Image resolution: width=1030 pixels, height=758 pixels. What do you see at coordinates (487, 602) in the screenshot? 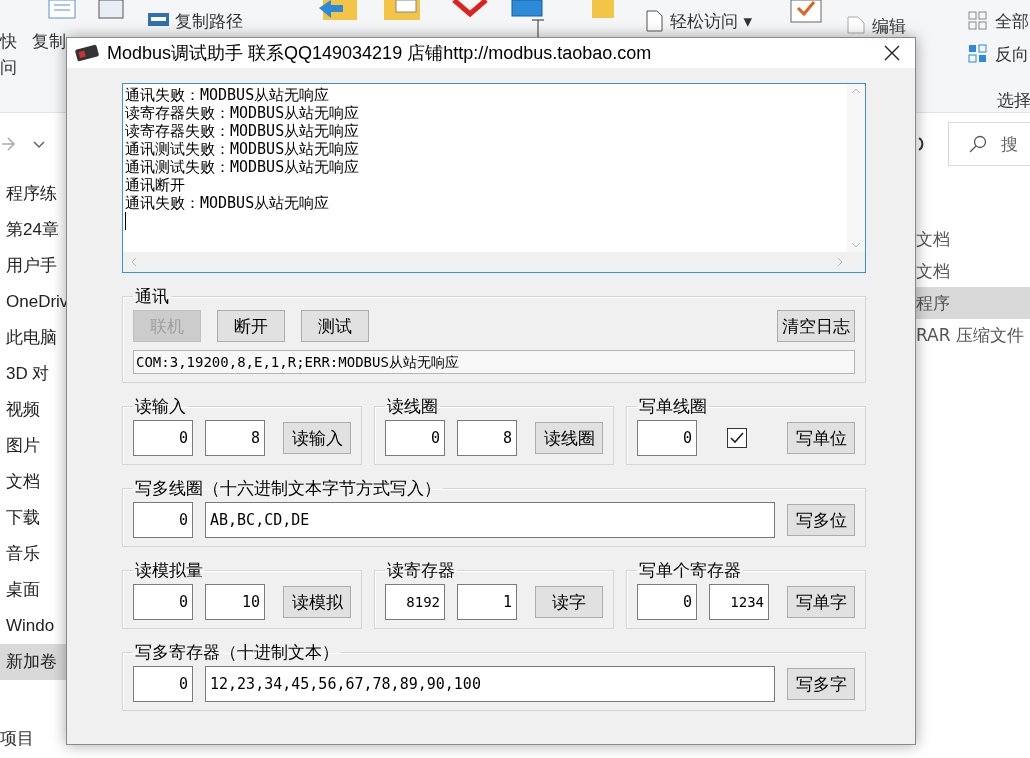
I see `number-field: 1` at bounding box center [487, 602].